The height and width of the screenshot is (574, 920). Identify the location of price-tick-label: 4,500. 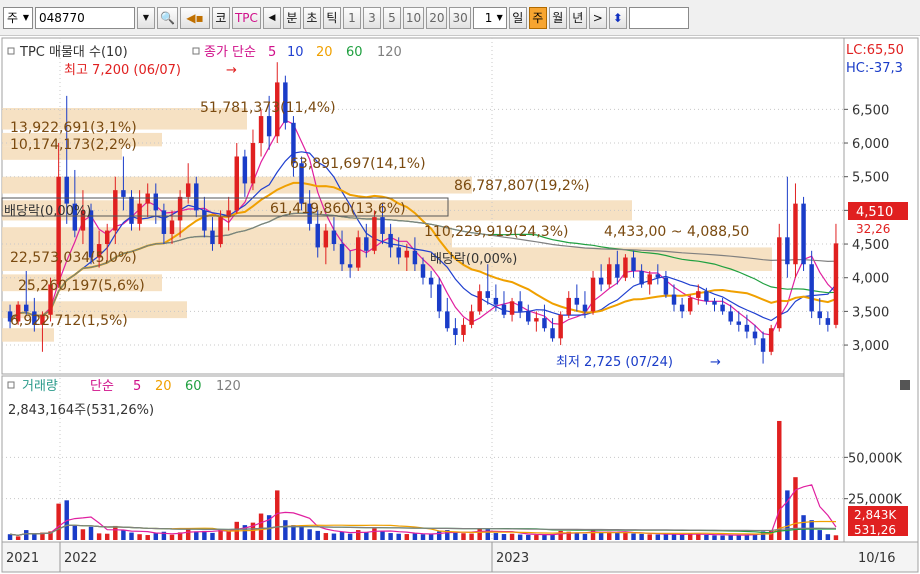
(870, 245).